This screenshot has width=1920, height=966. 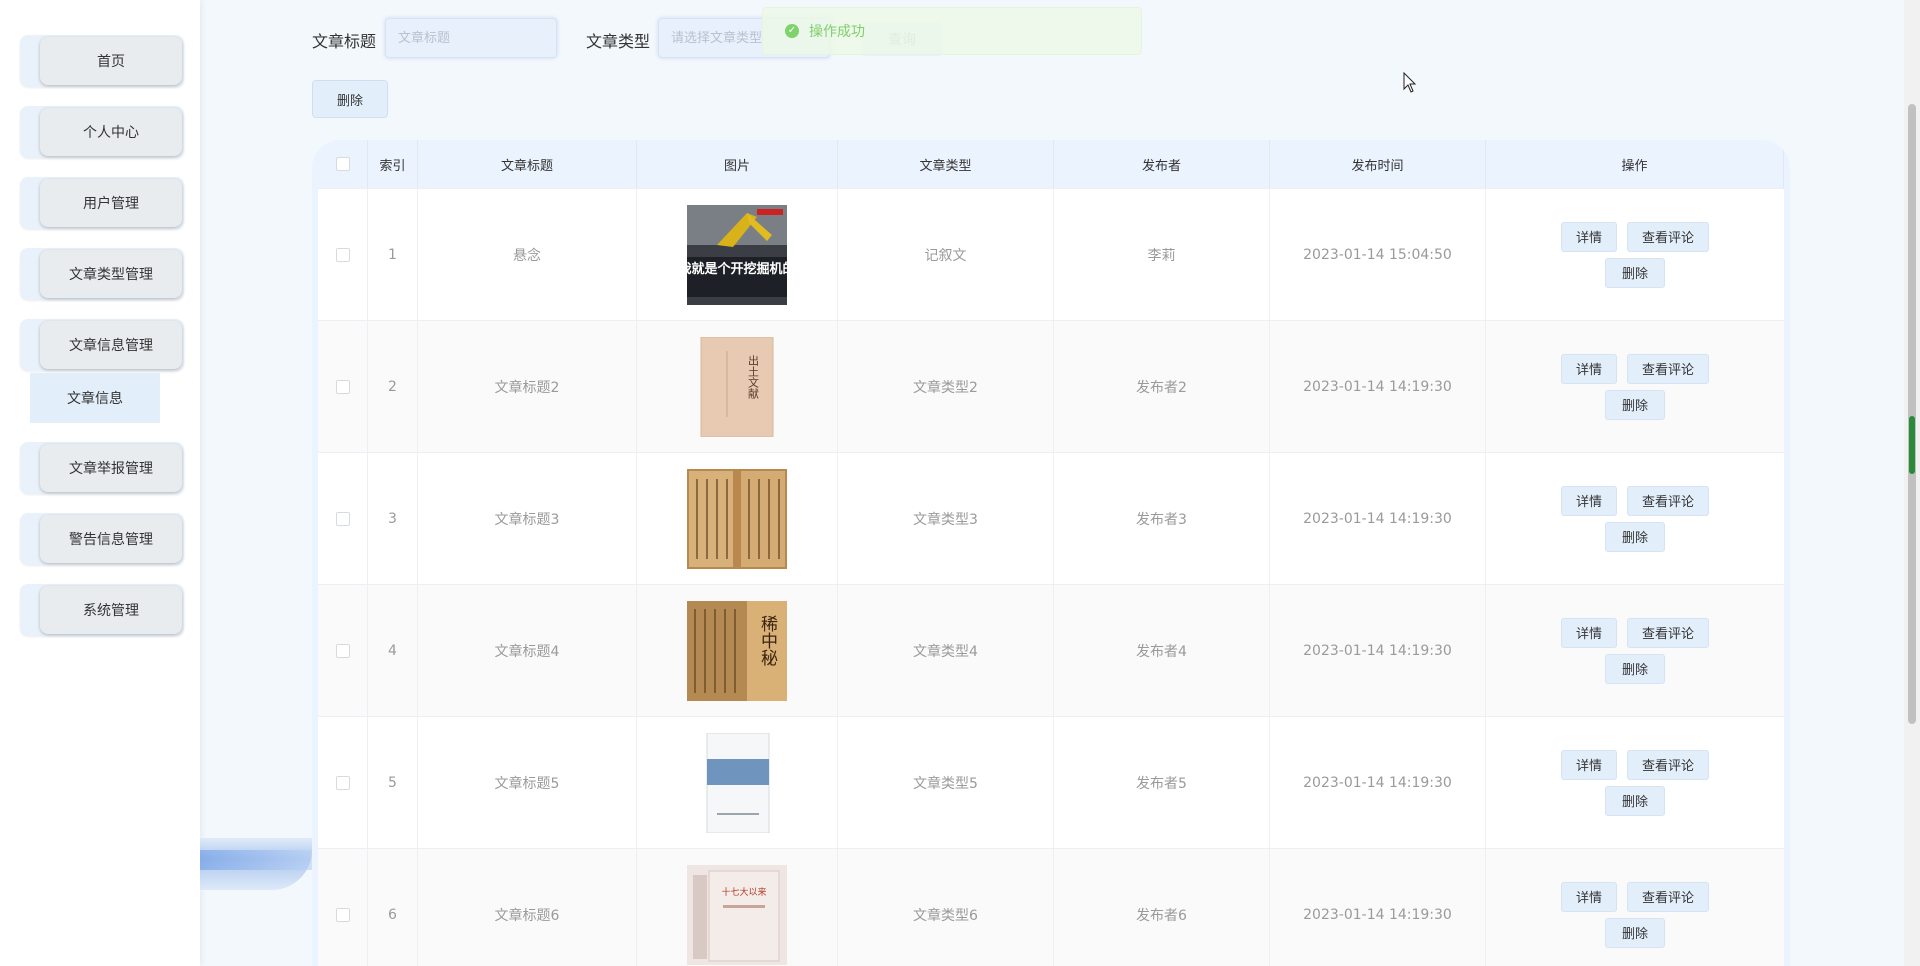 I want to click on row-publisher: 李莉, so click(x=1162, y=254).